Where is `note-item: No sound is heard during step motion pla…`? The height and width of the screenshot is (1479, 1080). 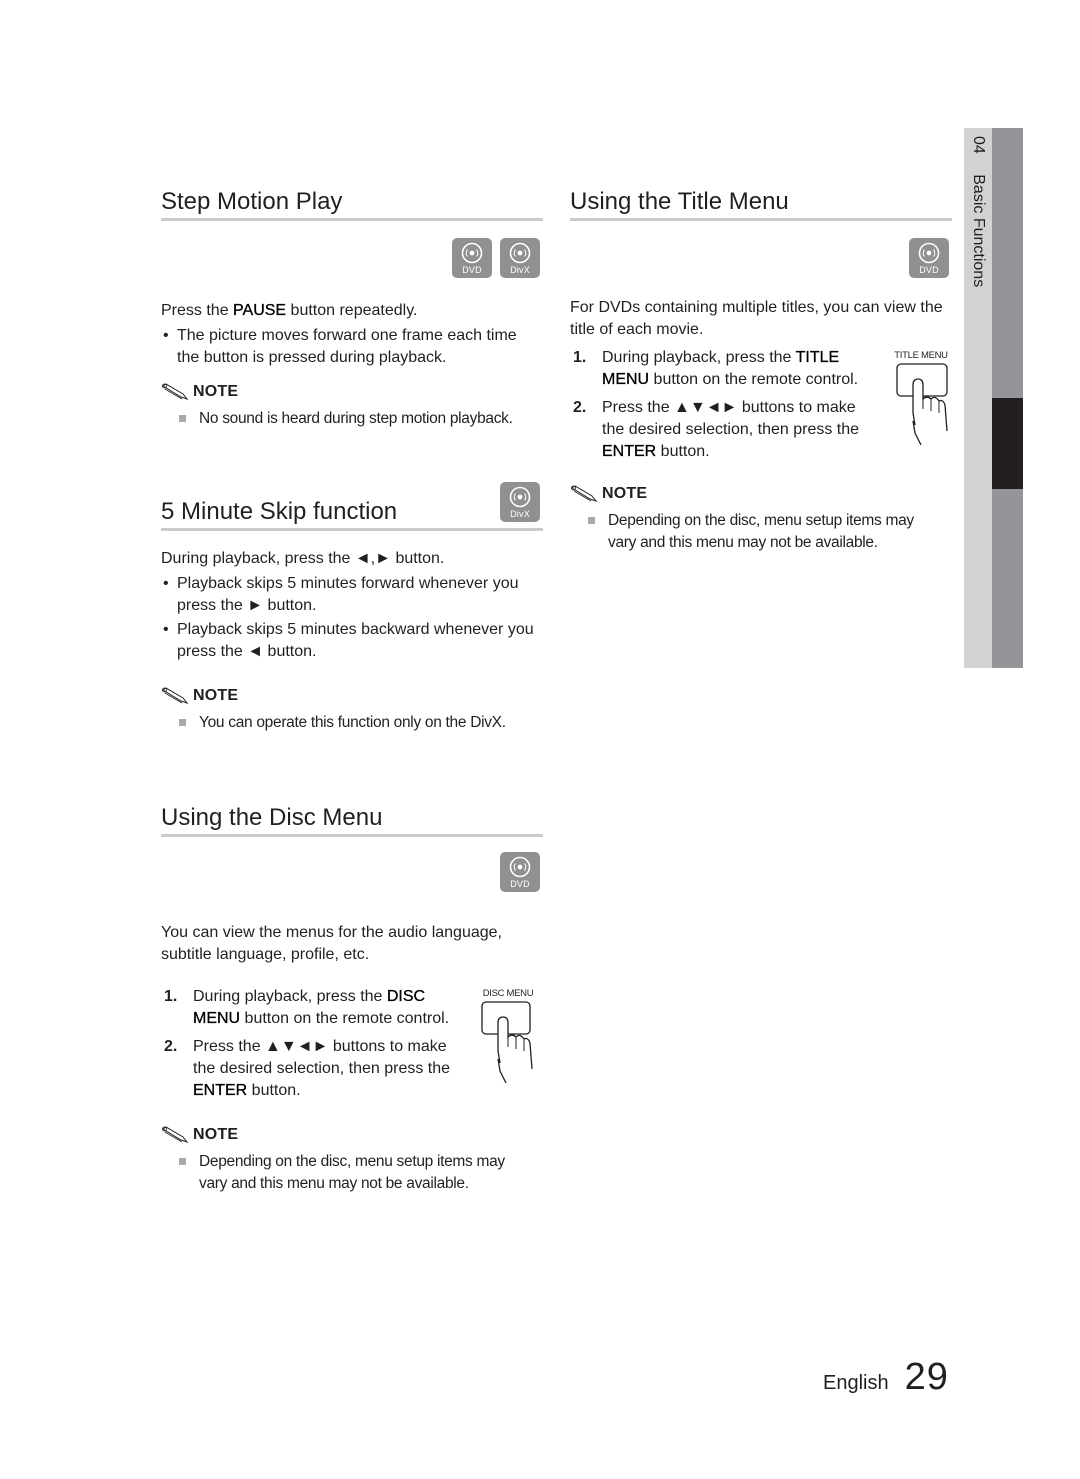 note-item: No sound is heard during step motion pla… is located at coordinates (352, 419).